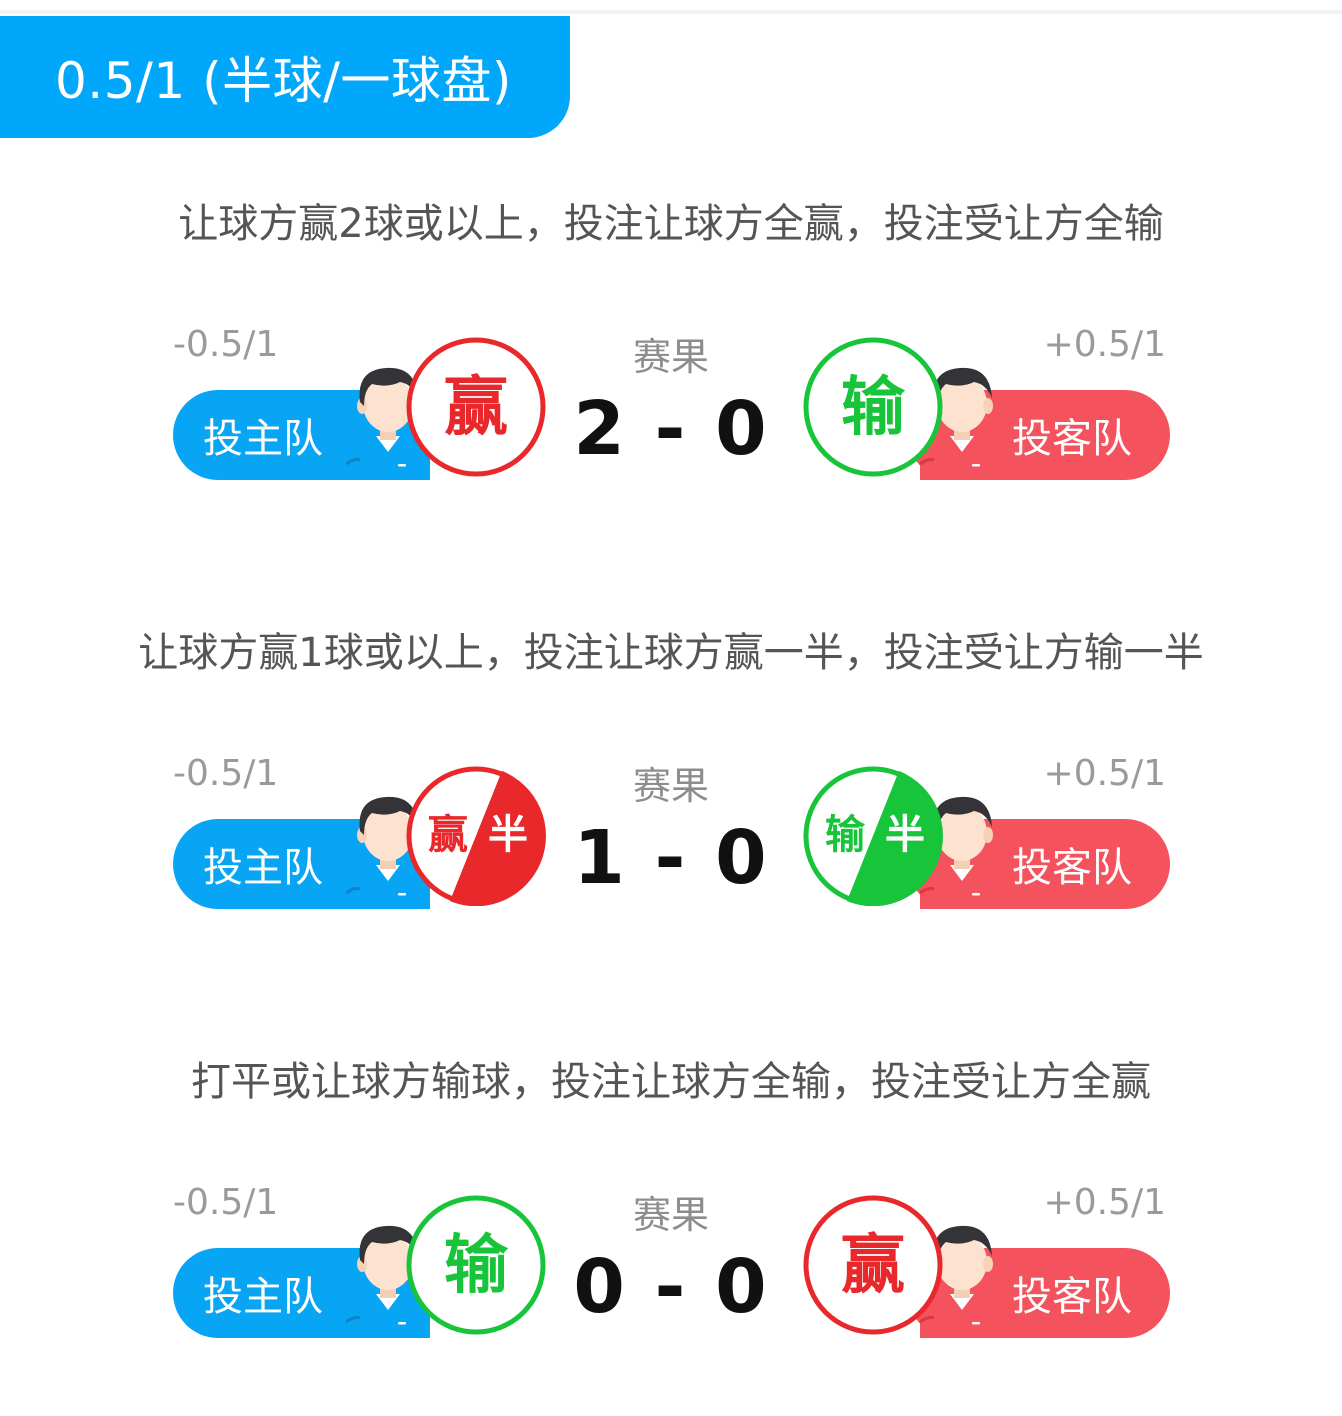 The image size is (1342, 1416). What do you see at coordinates (671, 1082) in the screenshot?
I see `outcome-description: 打平或让球方输球，投注让球方全输，投注受让方全赢` at bounding box center [671, 1082].